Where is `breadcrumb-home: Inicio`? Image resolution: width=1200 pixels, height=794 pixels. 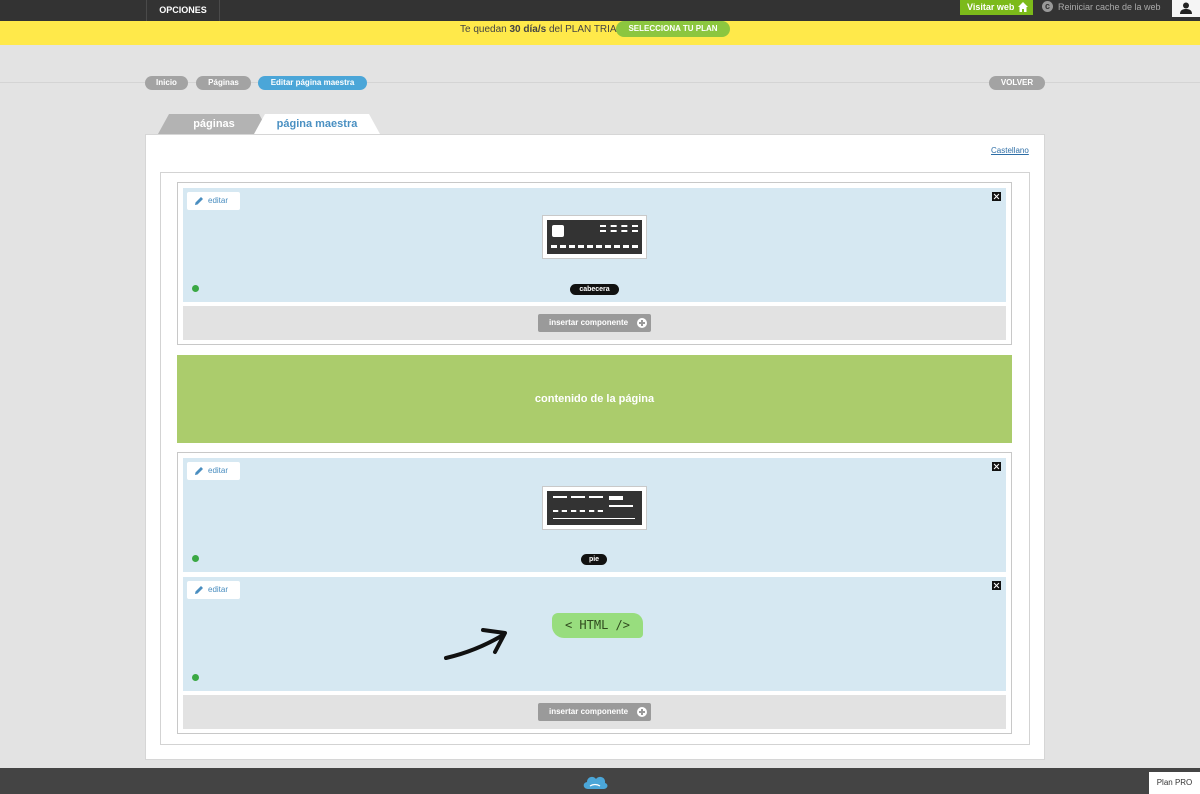
breadcrumb-home: Inicio is located at coordinates (166, 83).